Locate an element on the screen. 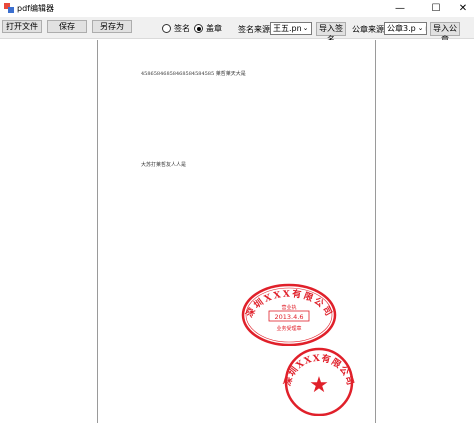 Image resolution: width=474 pixels, height=423 pixels. import-seal-button: 导入公章 is located at coordinates (445, 33).